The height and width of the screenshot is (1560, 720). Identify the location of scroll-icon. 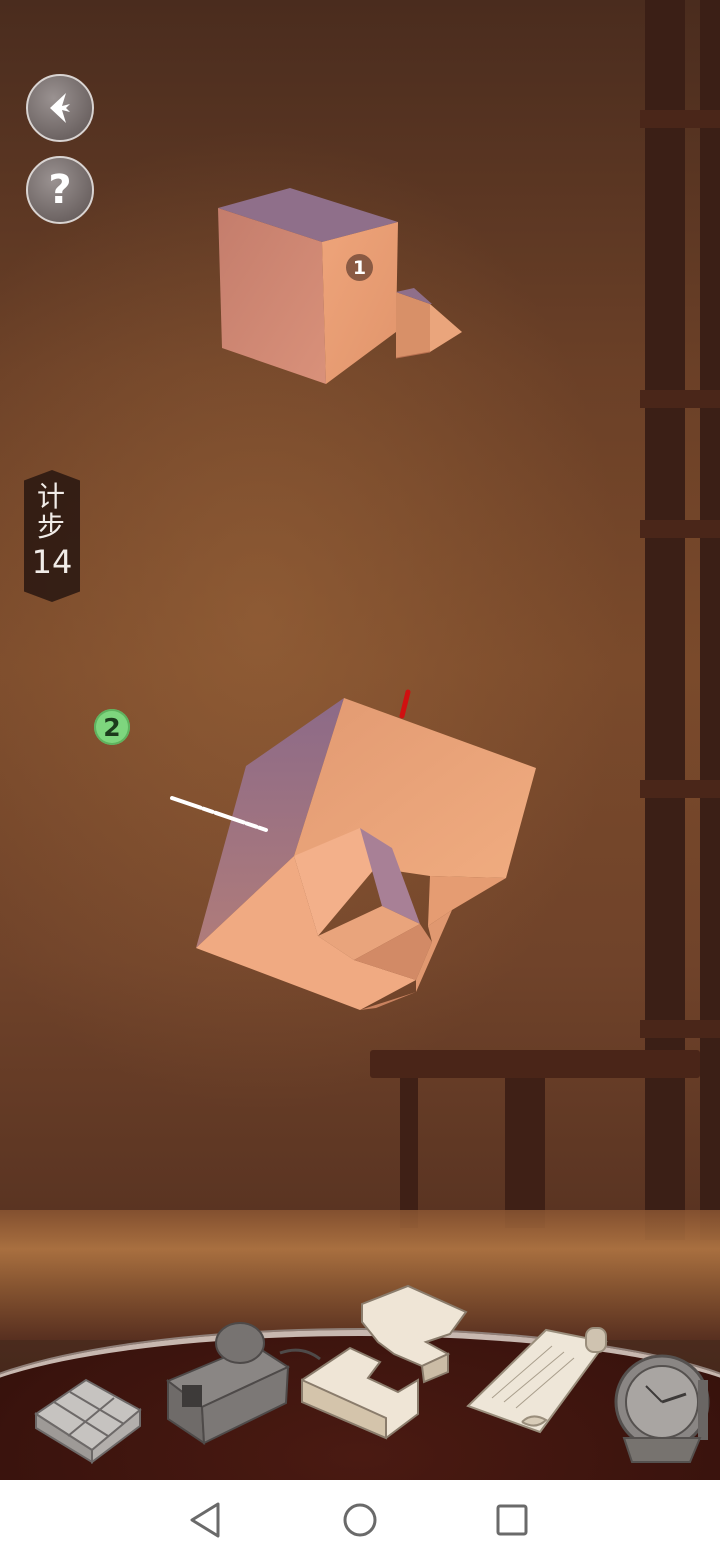
(537, 1384).